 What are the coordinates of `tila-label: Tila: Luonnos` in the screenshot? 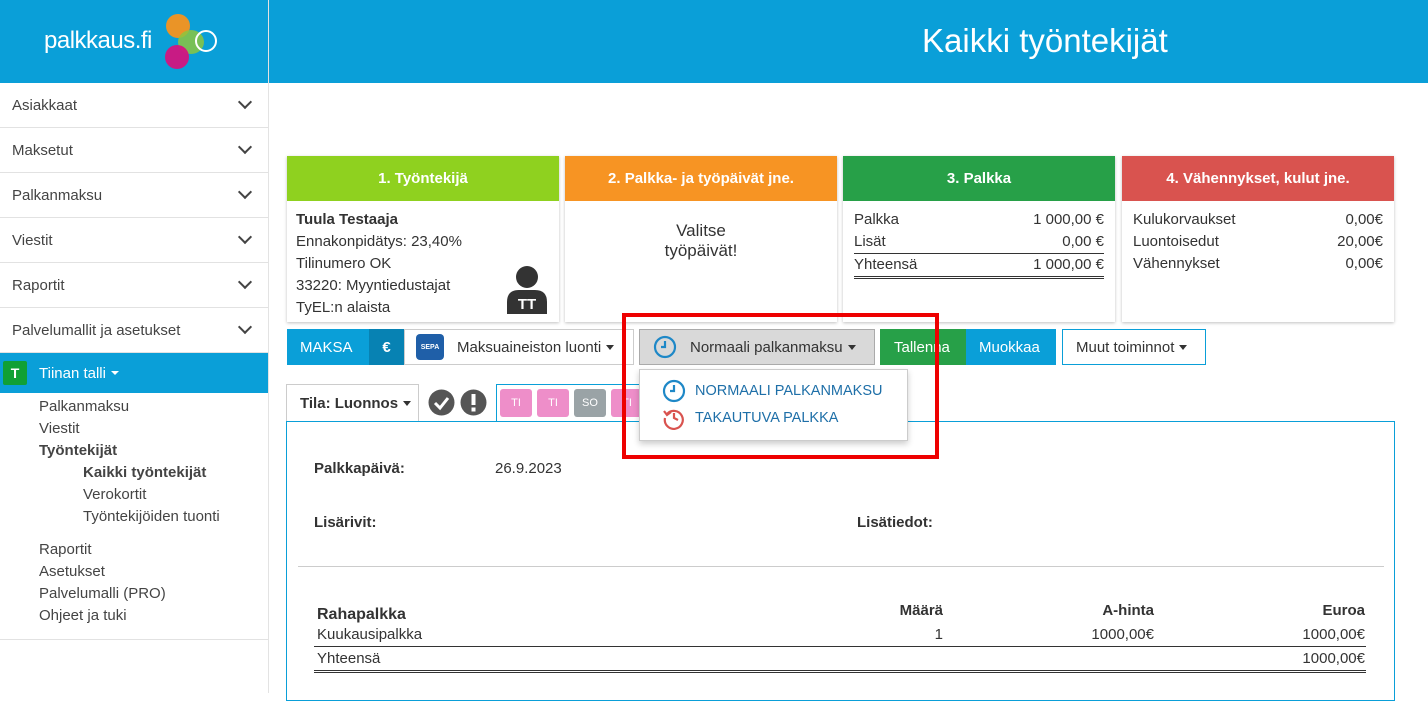 It's located at (349, 403).